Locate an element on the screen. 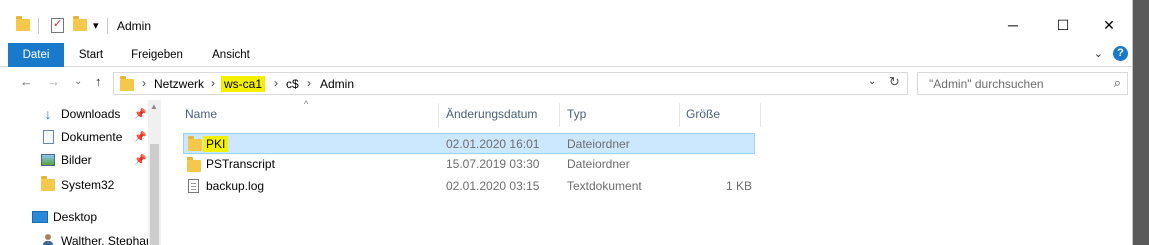  nav-item-label: Walther, Stephan is located at coordinates (107, 239).